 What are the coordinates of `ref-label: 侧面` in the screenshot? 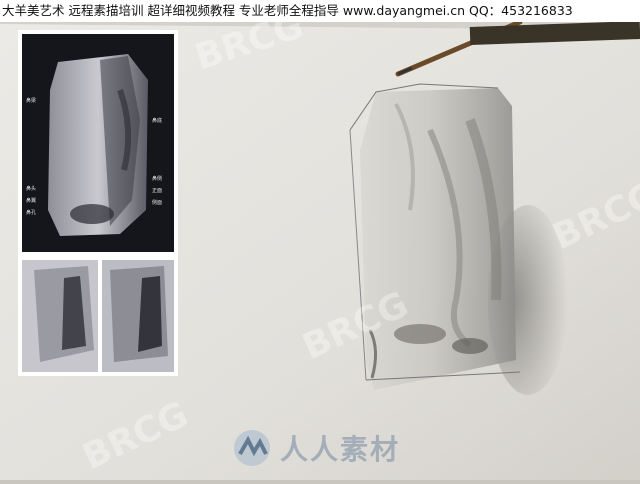 It's located at (157, 202).